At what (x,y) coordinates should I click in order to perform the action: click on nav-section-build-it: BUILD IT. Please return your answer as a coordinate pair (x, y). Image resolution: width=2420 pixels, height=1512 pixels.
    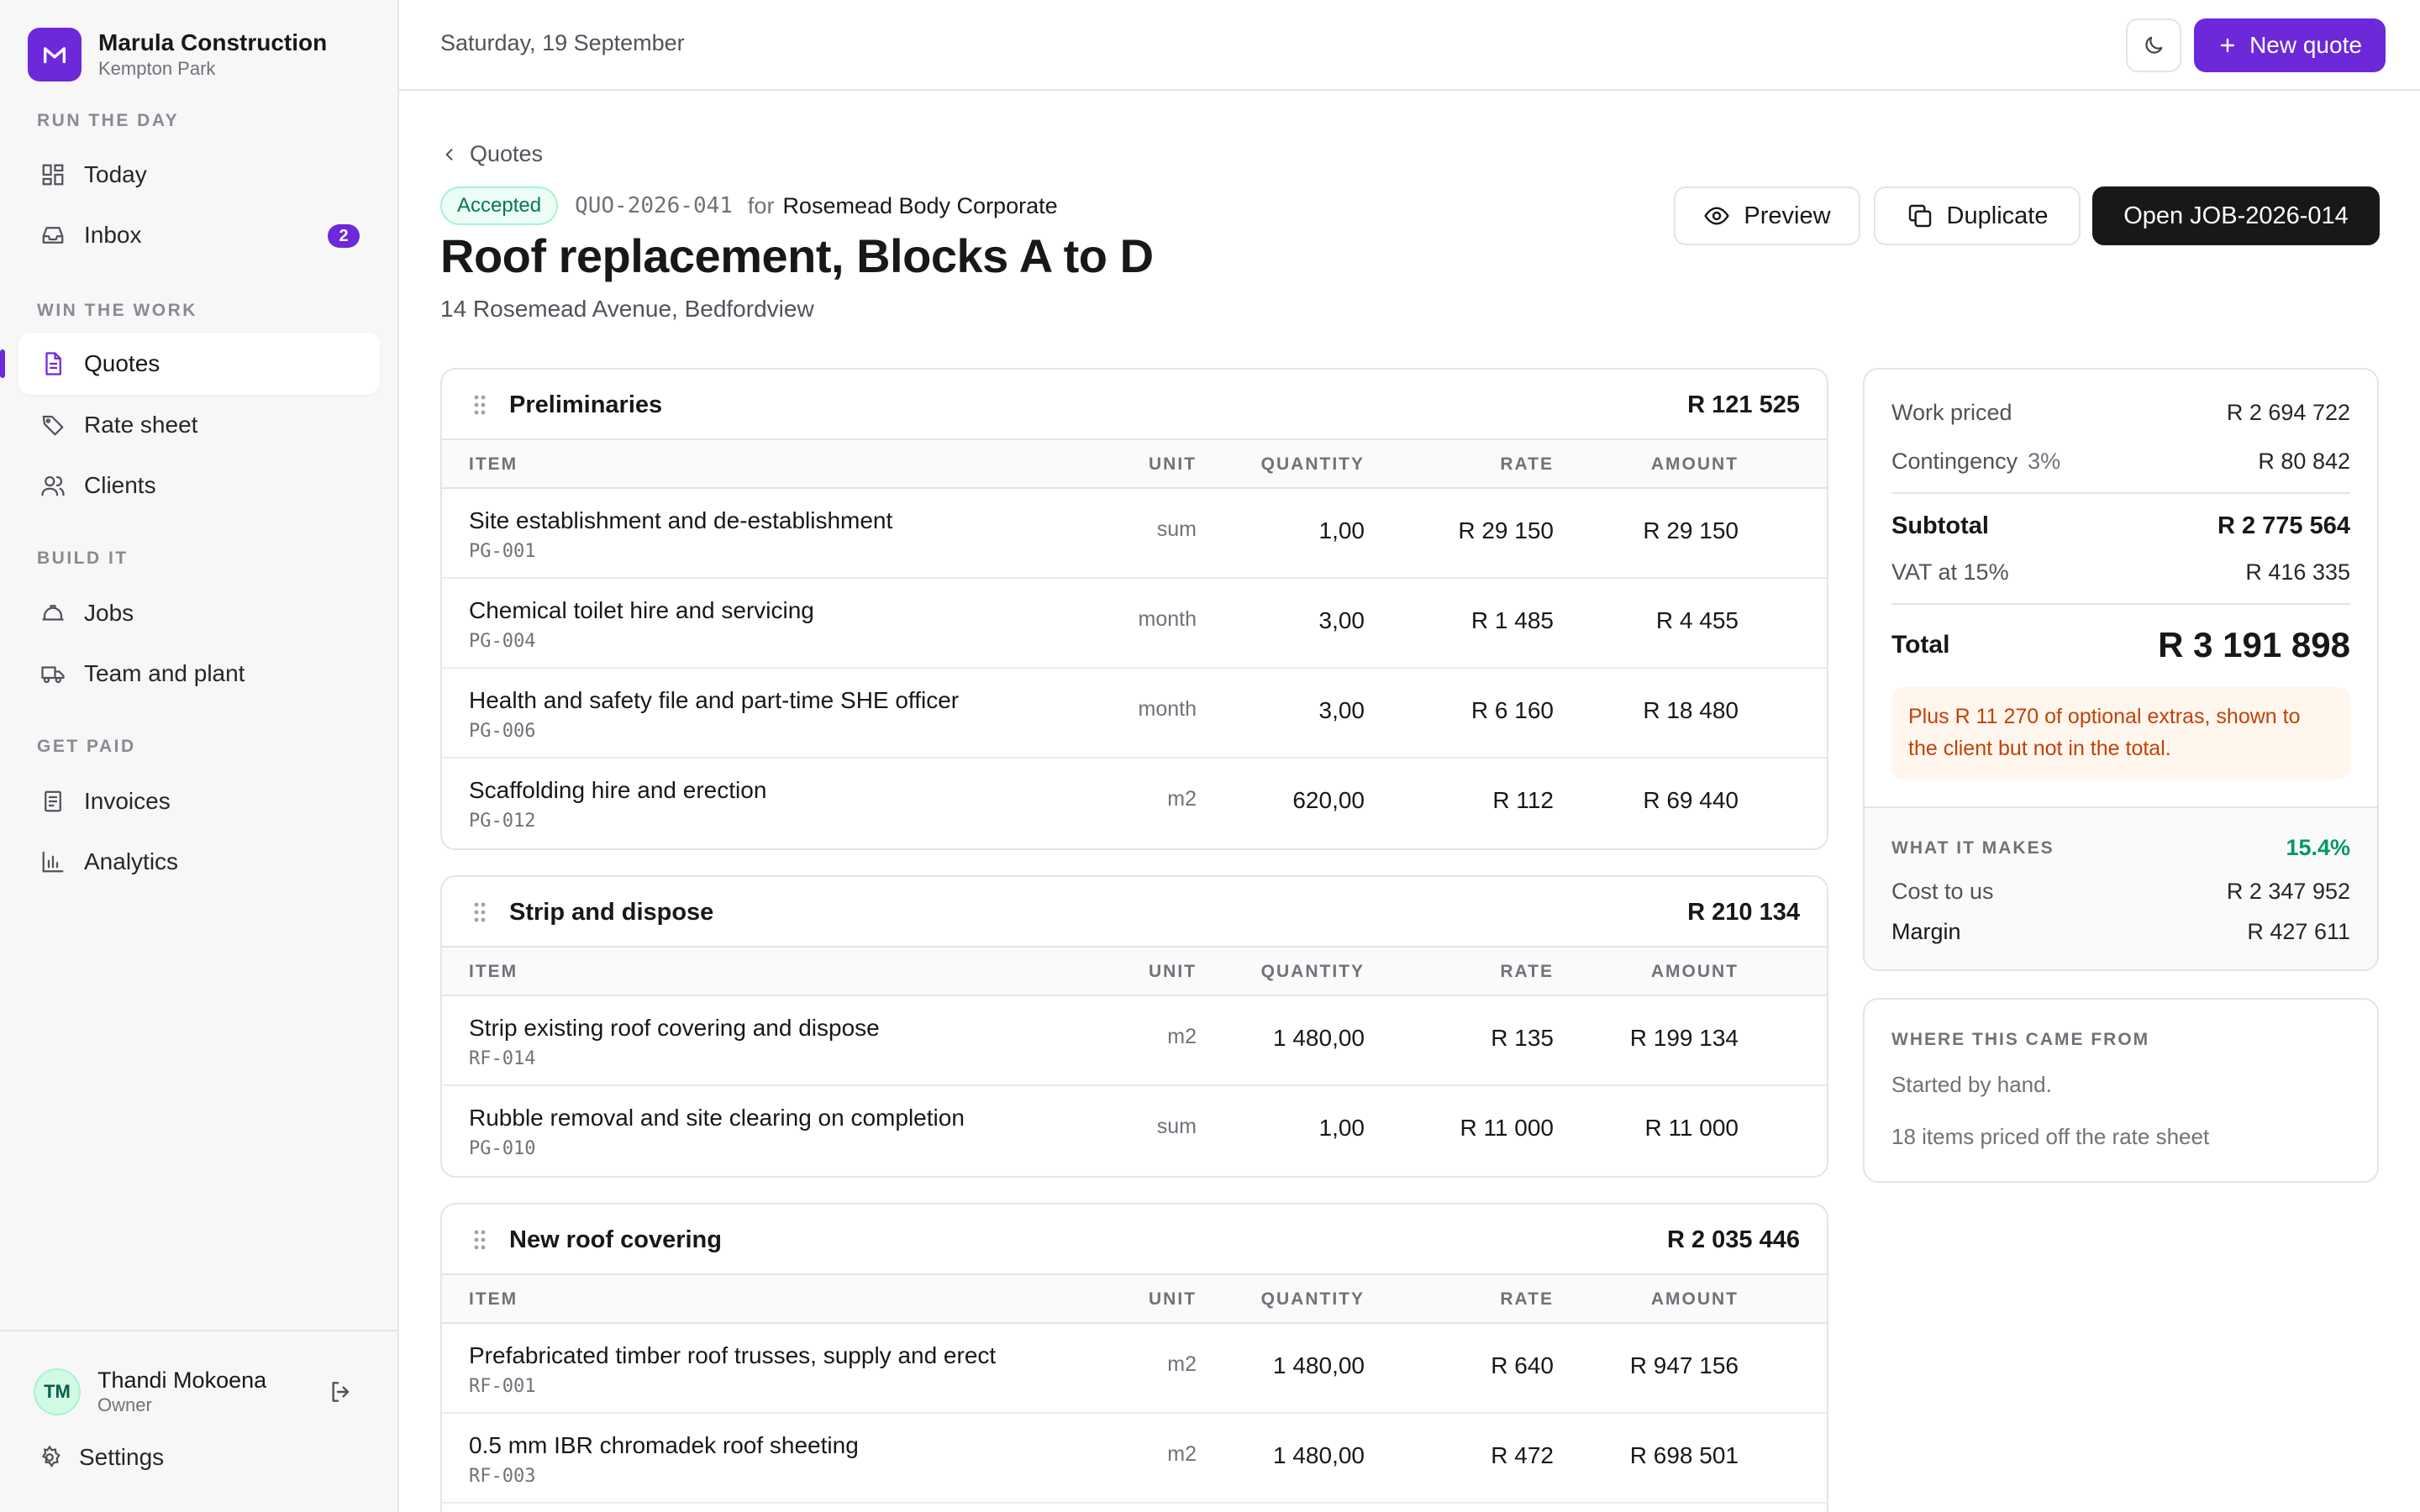
    Looking at the image, I should click on (83, 558).